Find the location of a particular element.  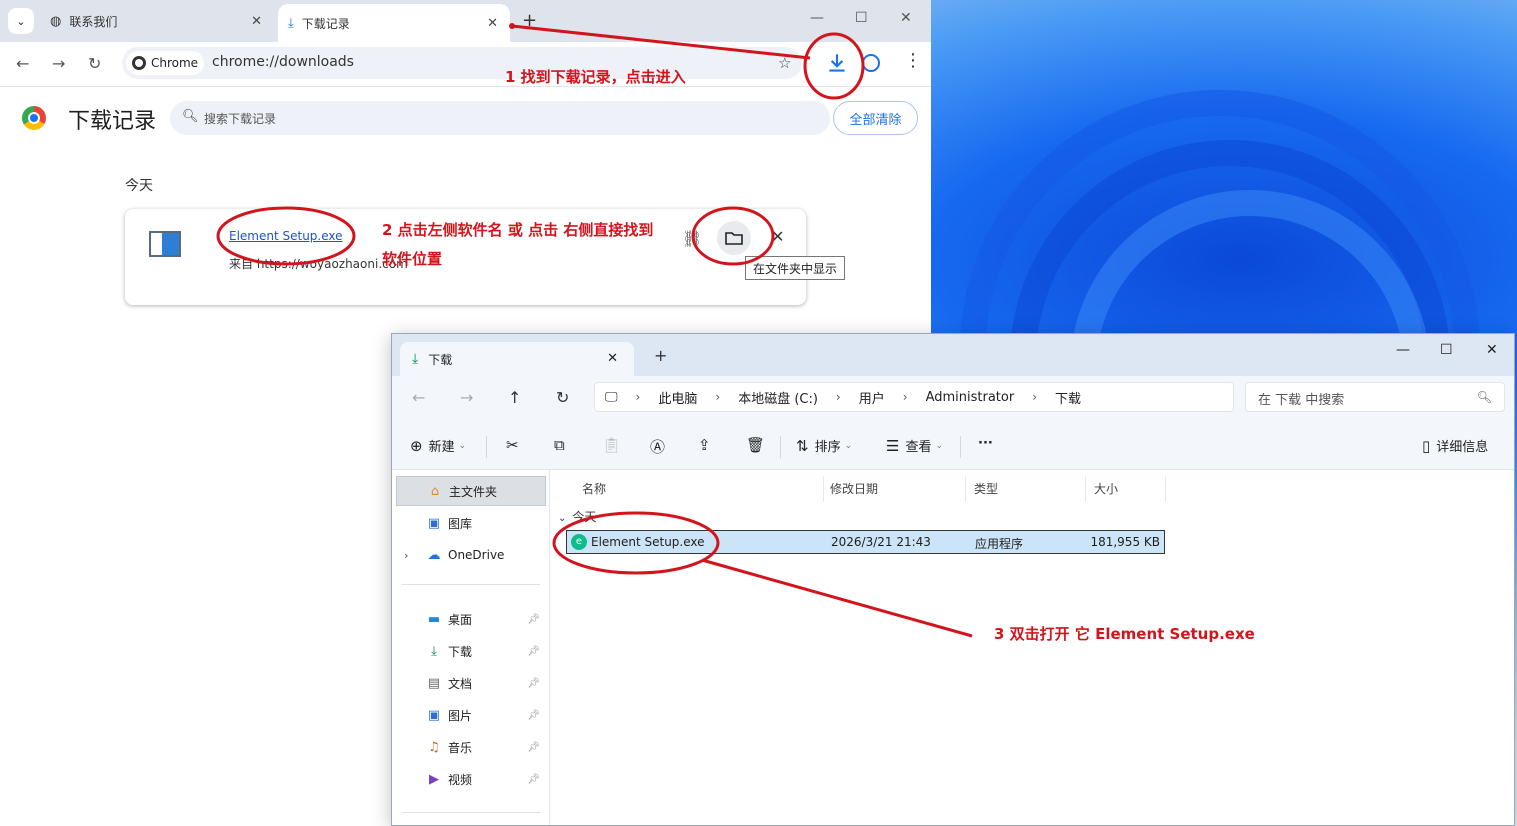

nav-item-pictures: ▣ 图片 📌︎ is located at coordinates (471, 715).